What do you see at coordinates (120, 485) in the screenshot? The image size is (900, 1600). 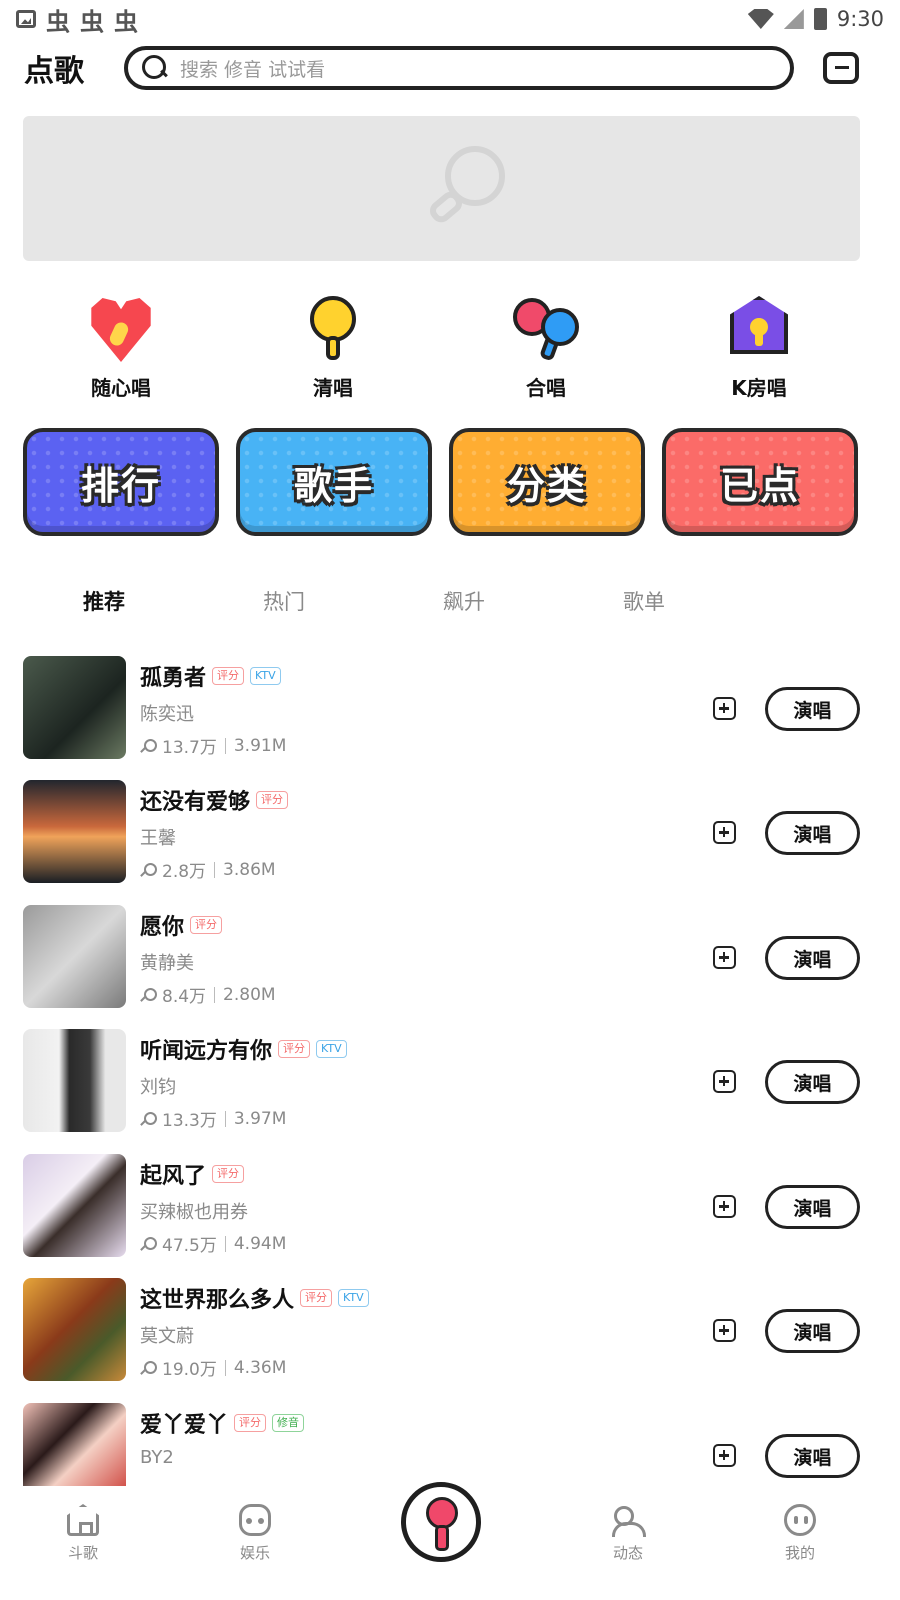 I see `category-label: 排行` at bounding box center [120, 485].